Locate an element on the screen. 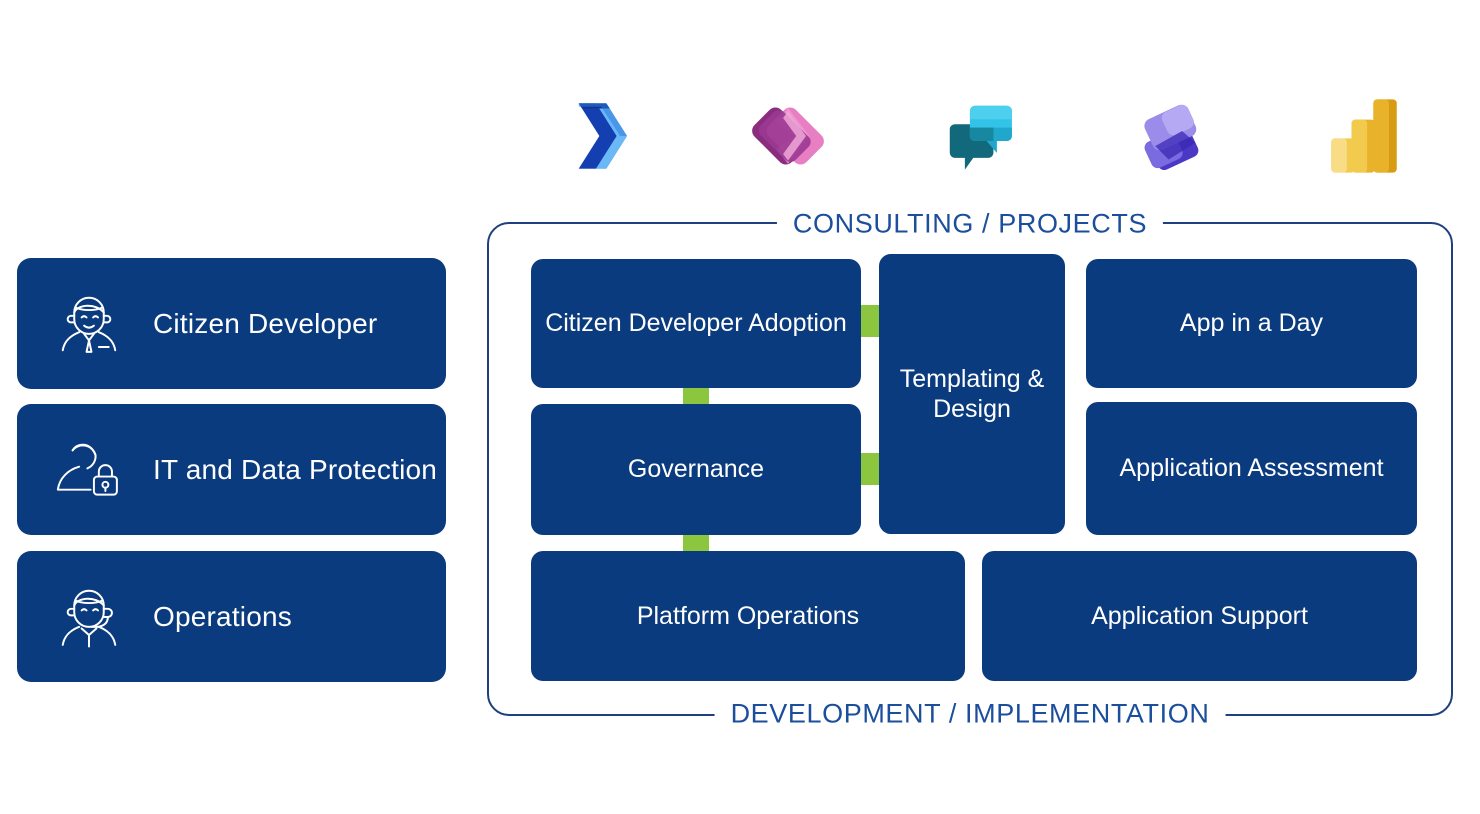 Image resolution: width=1480 pixels, height=814 pixels. service-box-templating-and-design: Templating & Design is located at coordinates (972, 394).